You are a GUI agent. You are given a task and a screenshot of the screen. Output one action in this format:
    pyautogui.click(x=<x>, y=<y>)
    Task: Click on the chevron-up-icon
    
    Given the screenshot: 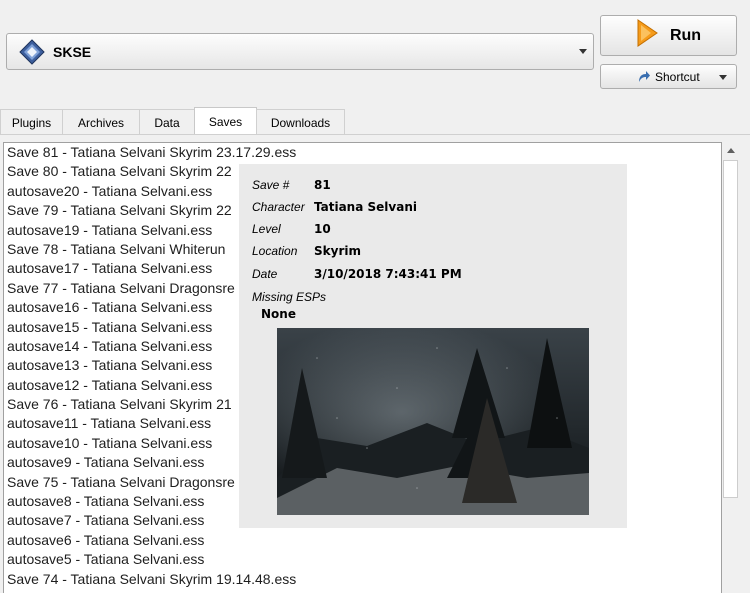 What is the action you would take?
    pyautogui.click(x=730, y=150)
    